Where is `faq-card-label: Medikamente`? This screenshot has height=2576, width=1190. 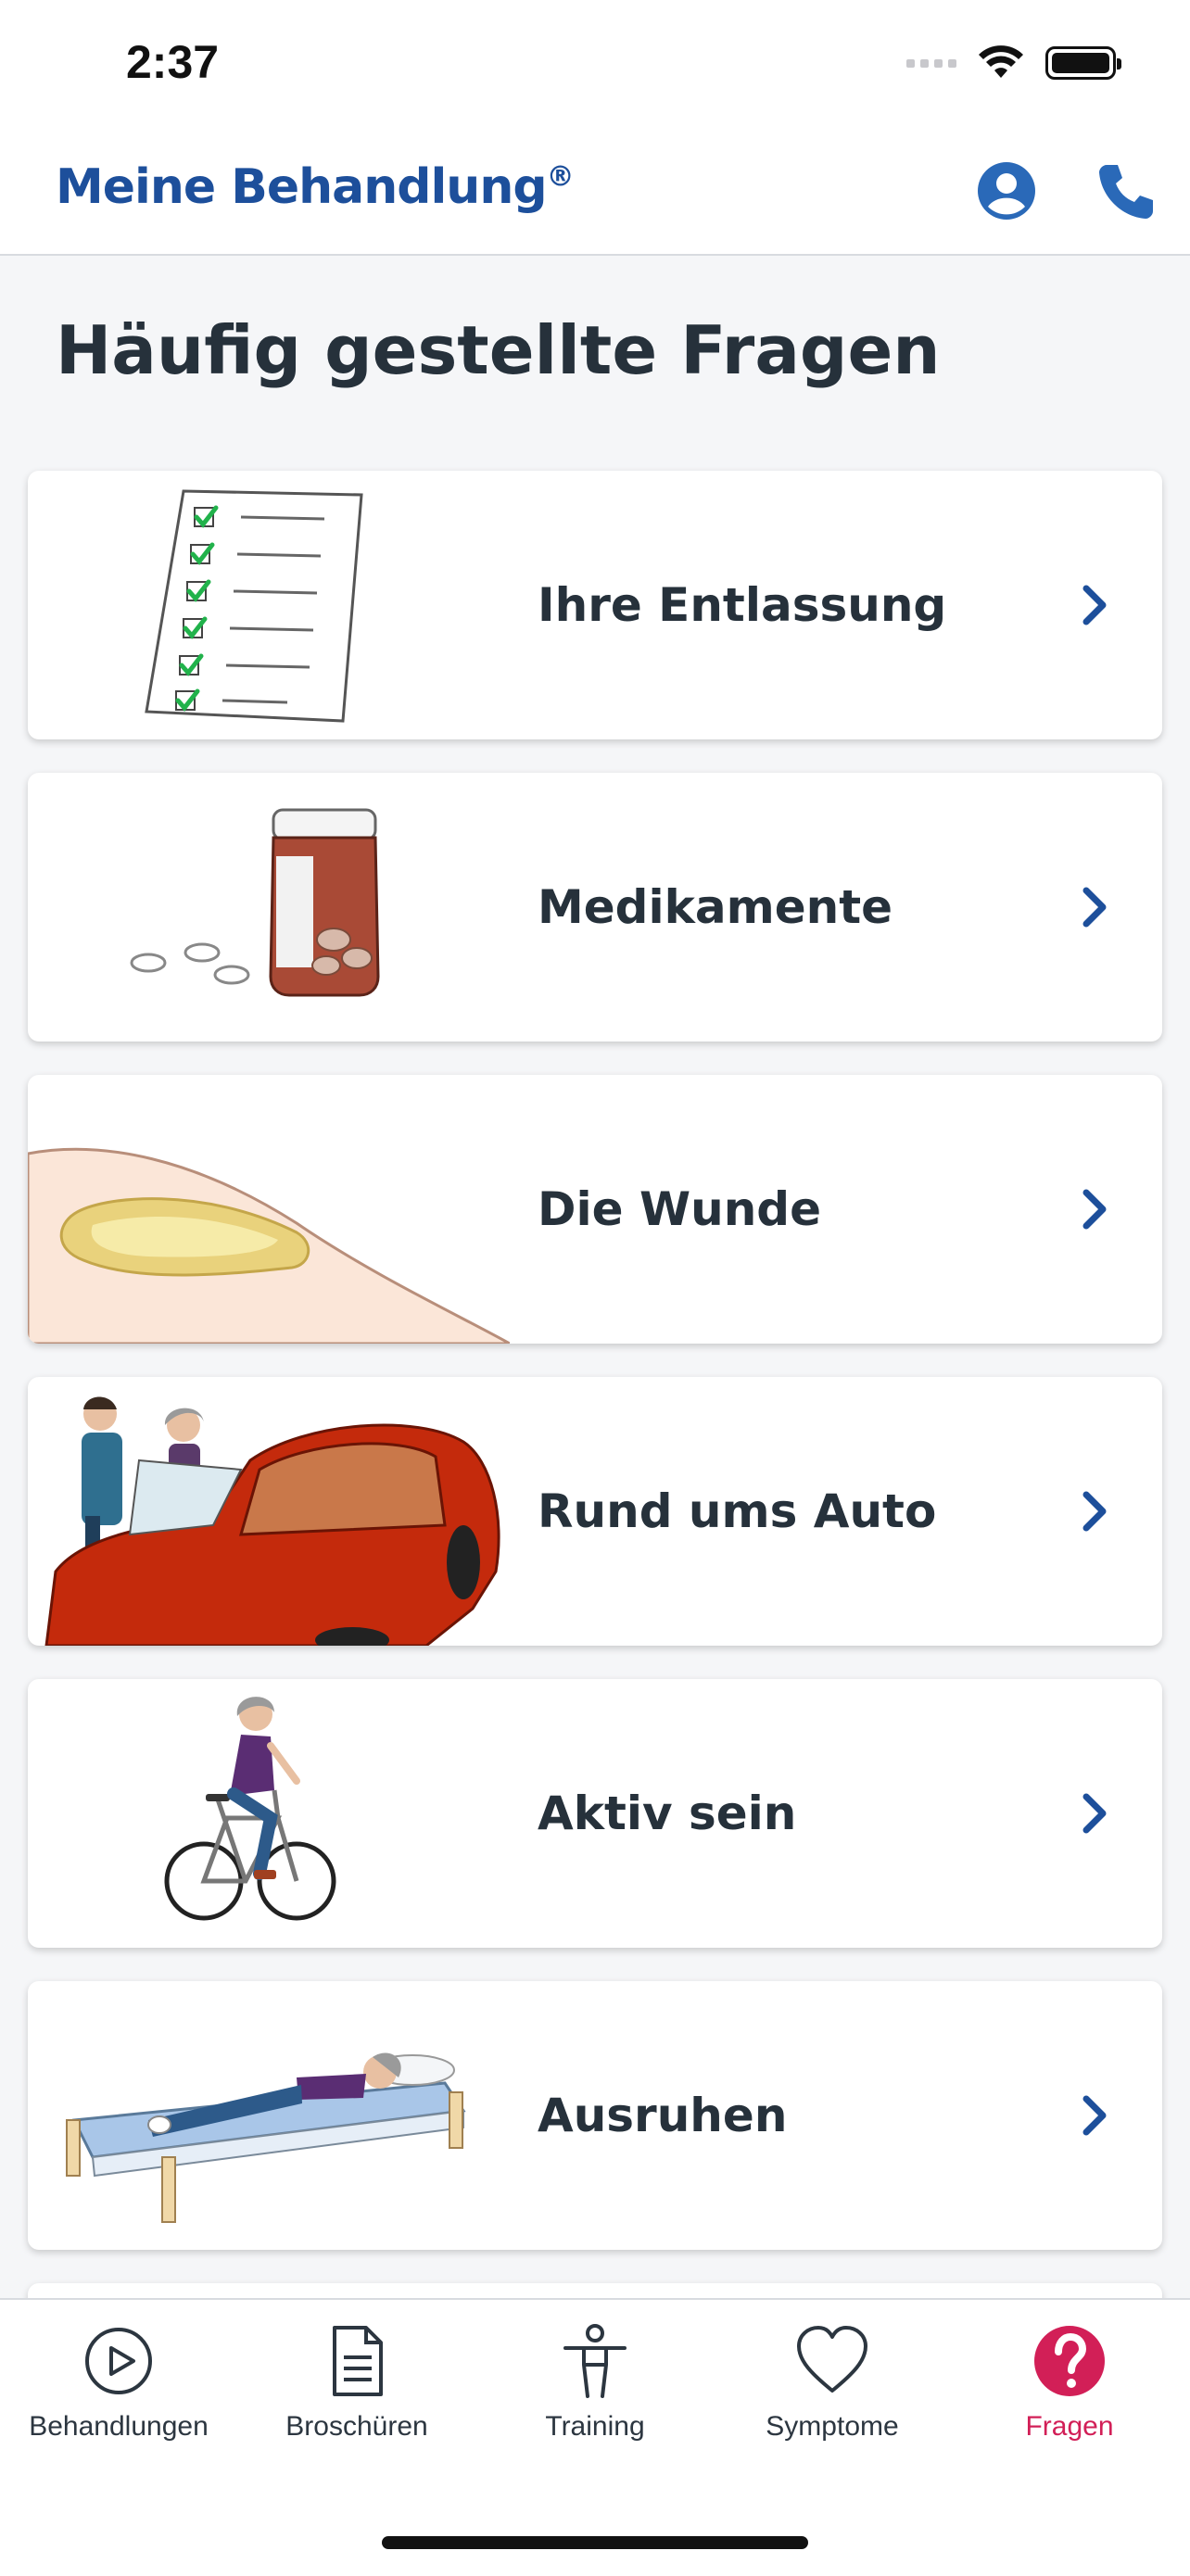
faq-card-label: Medikamente is located at coordinates (715, 907).